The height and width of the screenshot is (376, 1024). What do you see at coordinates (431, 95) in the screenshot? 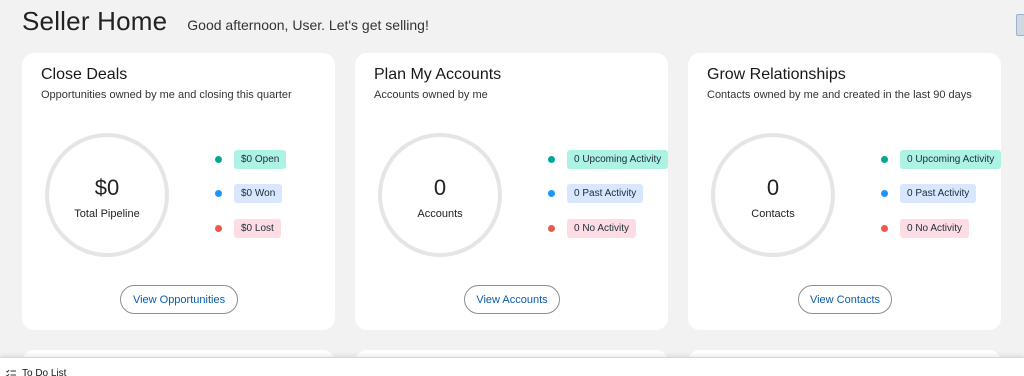
I see `card-subtitle: Accounts owned by me` at bounding box center [431, 95].